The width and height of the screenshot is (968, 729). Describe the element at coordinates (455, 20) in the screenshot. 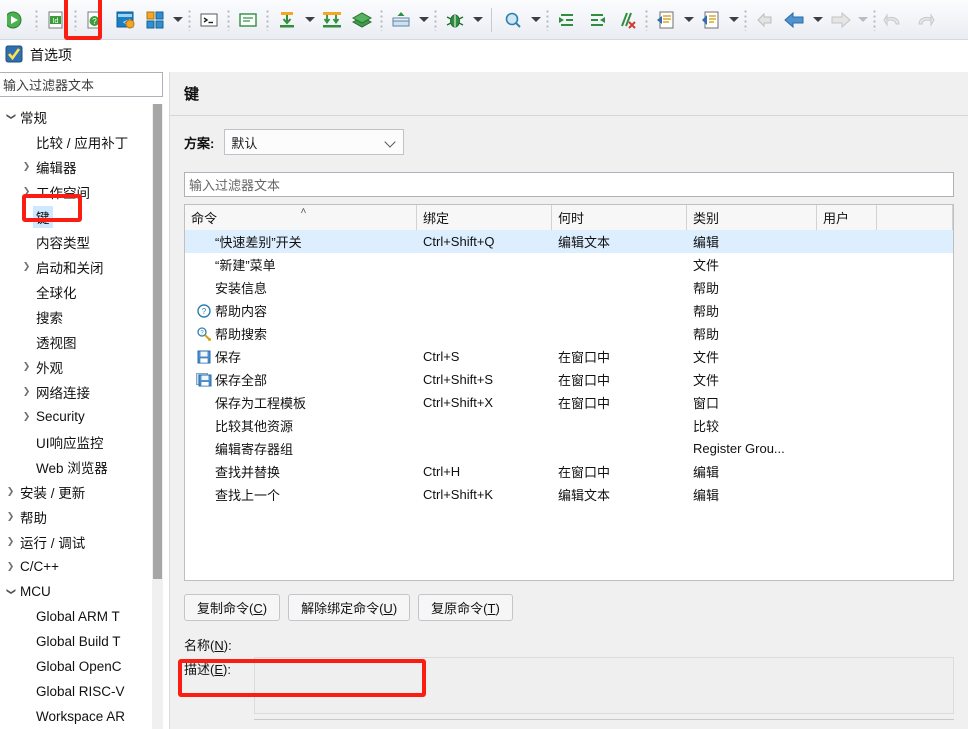

I see `debug-bug-icon` at that location.